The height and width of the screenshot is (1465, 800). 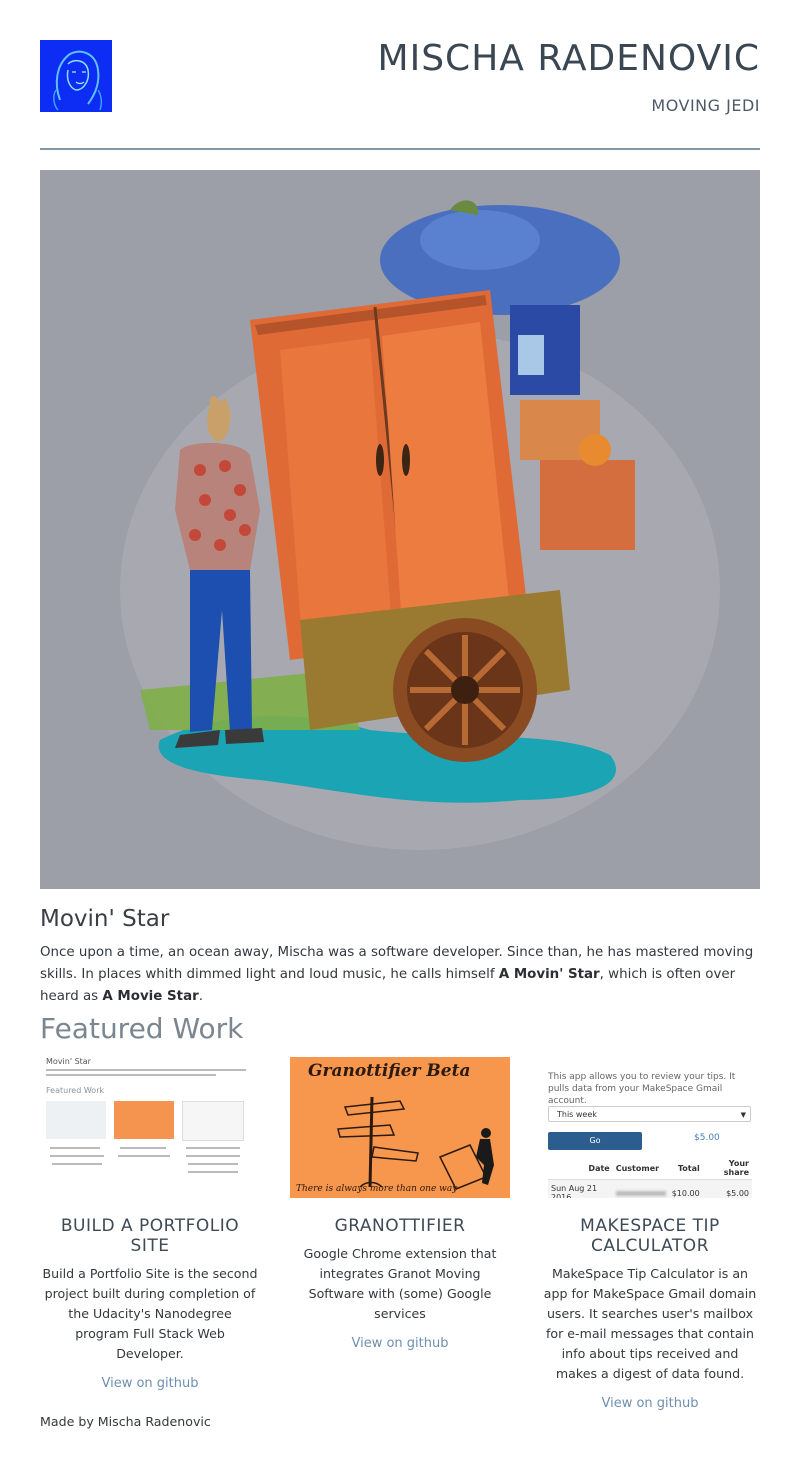 What do you see at coordinates (577, 1114) in the screenshot?
I see `thumb-period-value: This week` at bounding box center [577, 1114].